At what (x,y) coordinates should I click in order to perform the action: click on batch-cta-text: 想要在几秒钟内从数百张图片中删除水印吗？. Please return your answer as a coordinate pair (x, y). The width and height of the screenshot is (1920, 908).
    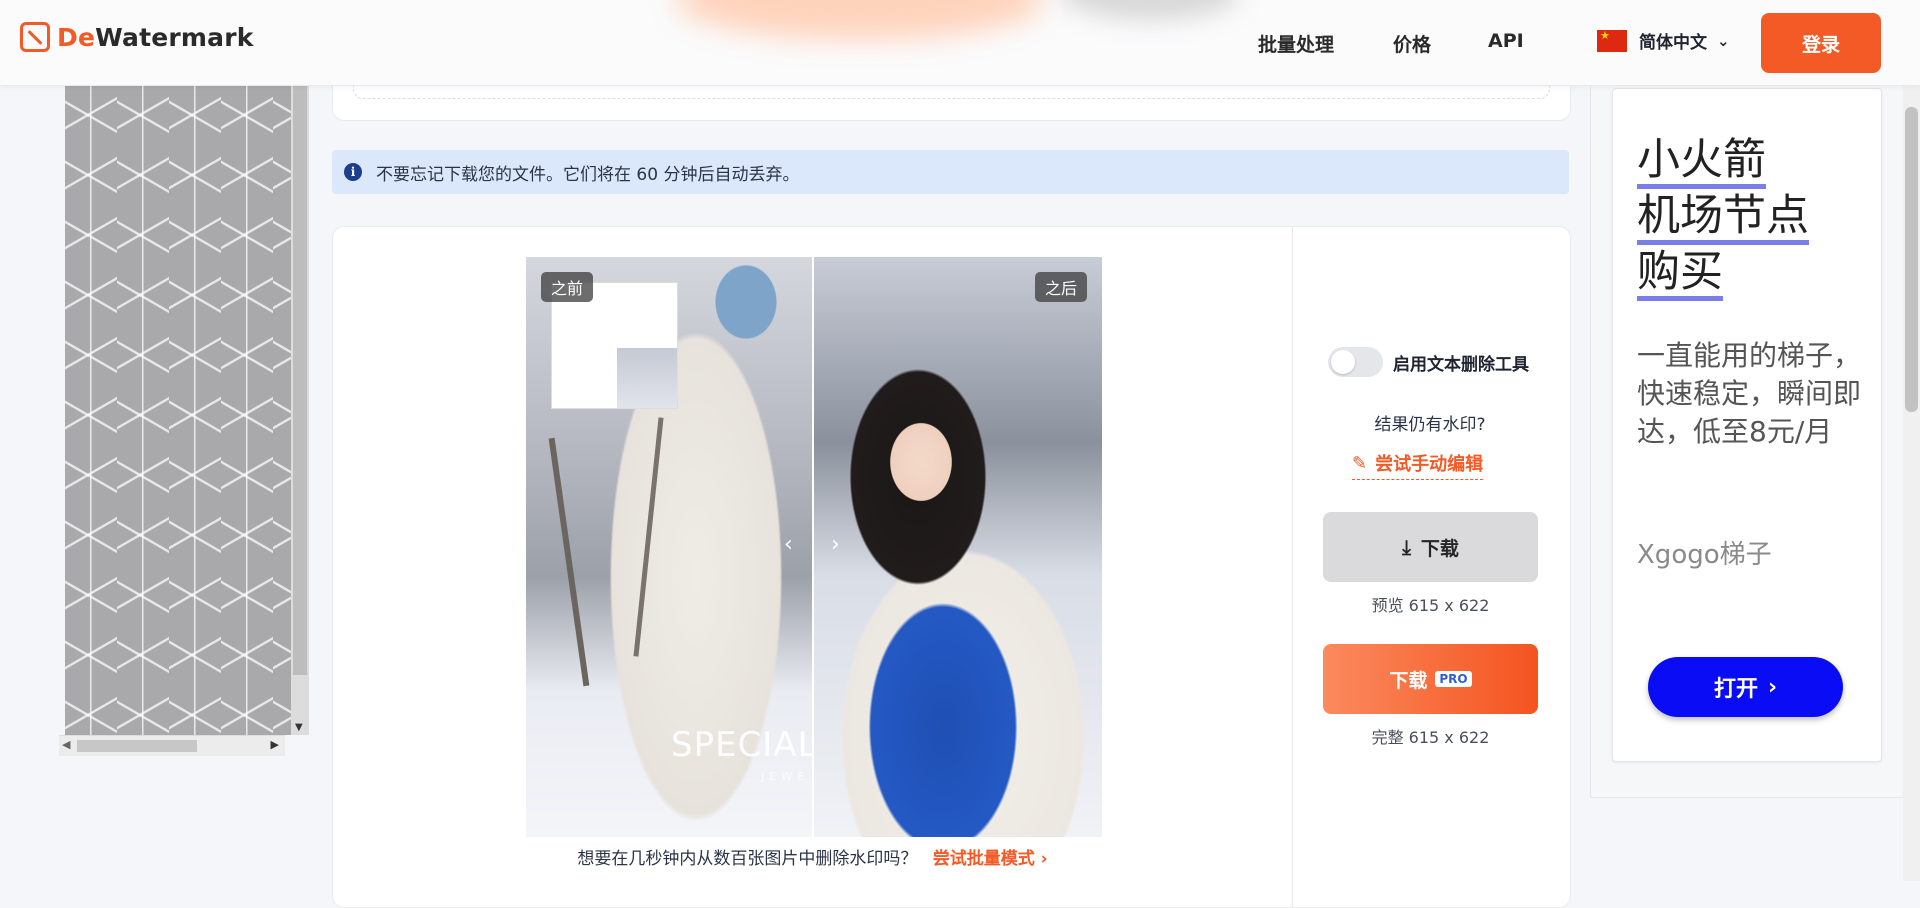
    Looking at the image, I should click on (747, 859).